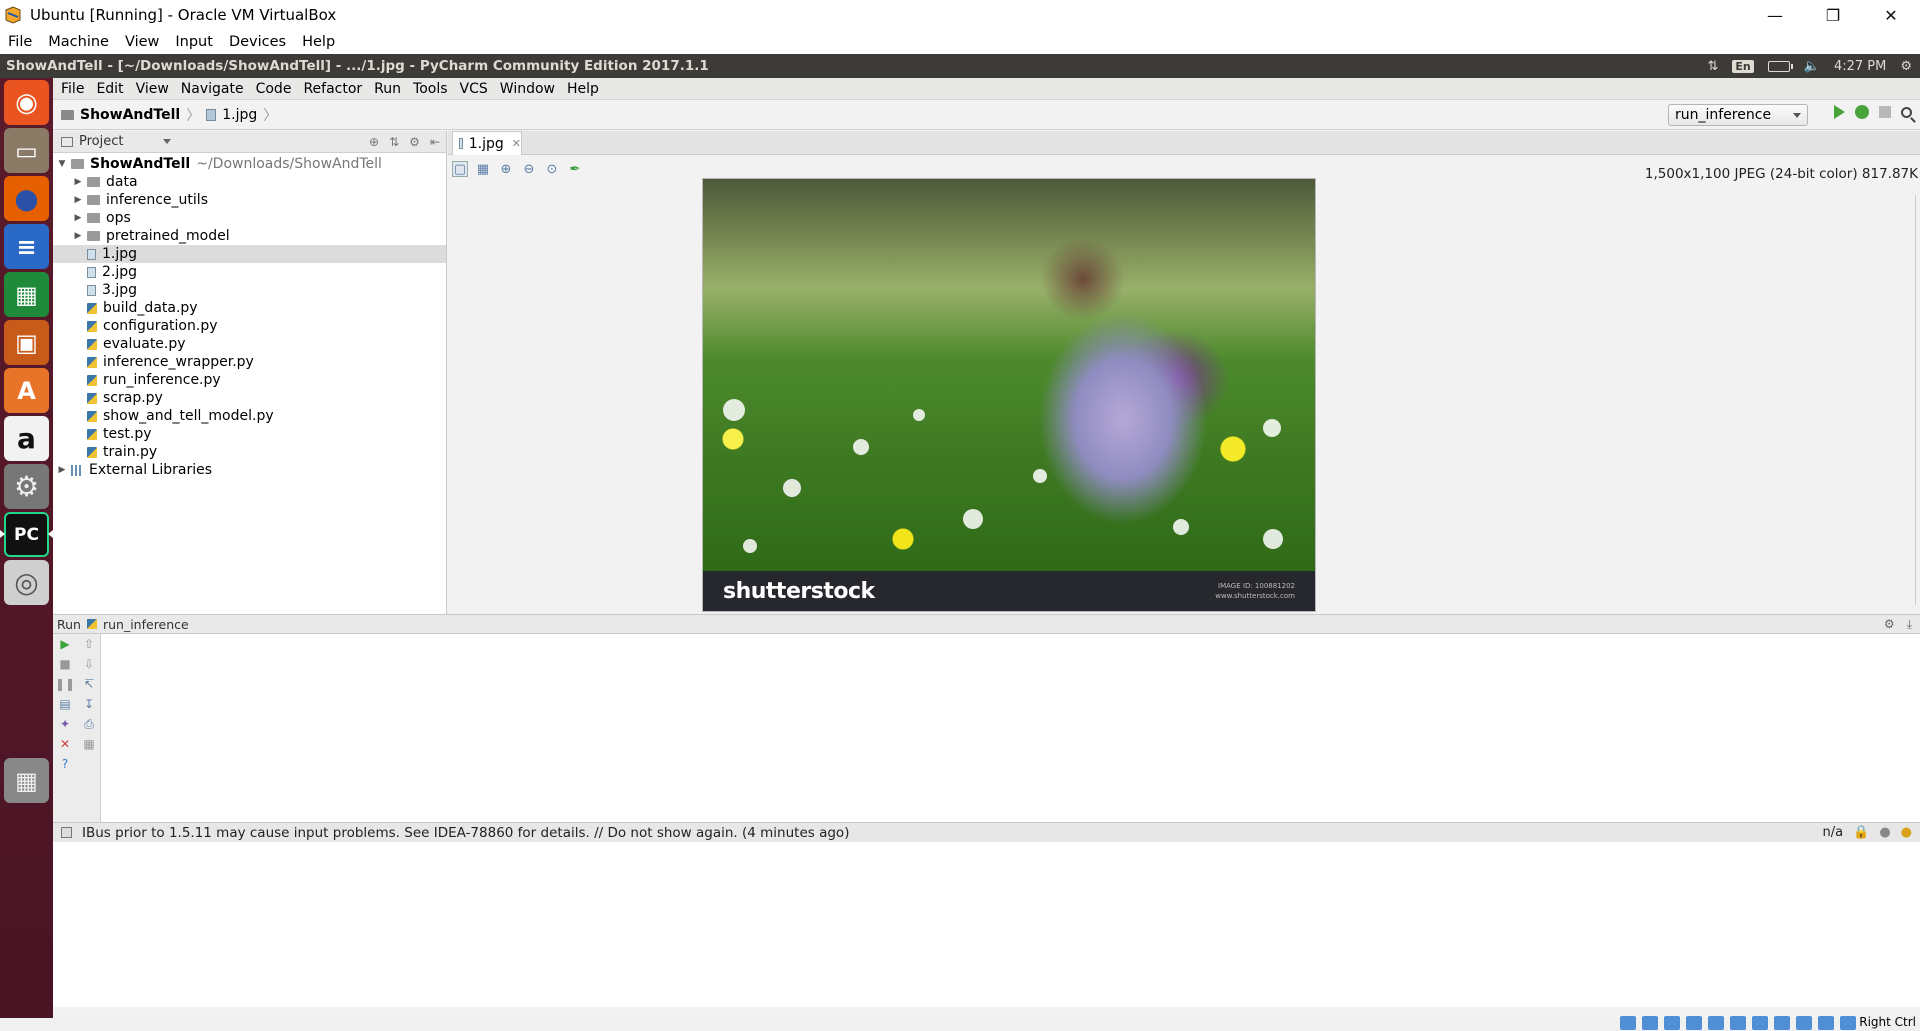 The height and width of the screenshot is (1031, 1920). I want to click on vbox-menu-file: File, so click(20, 42).